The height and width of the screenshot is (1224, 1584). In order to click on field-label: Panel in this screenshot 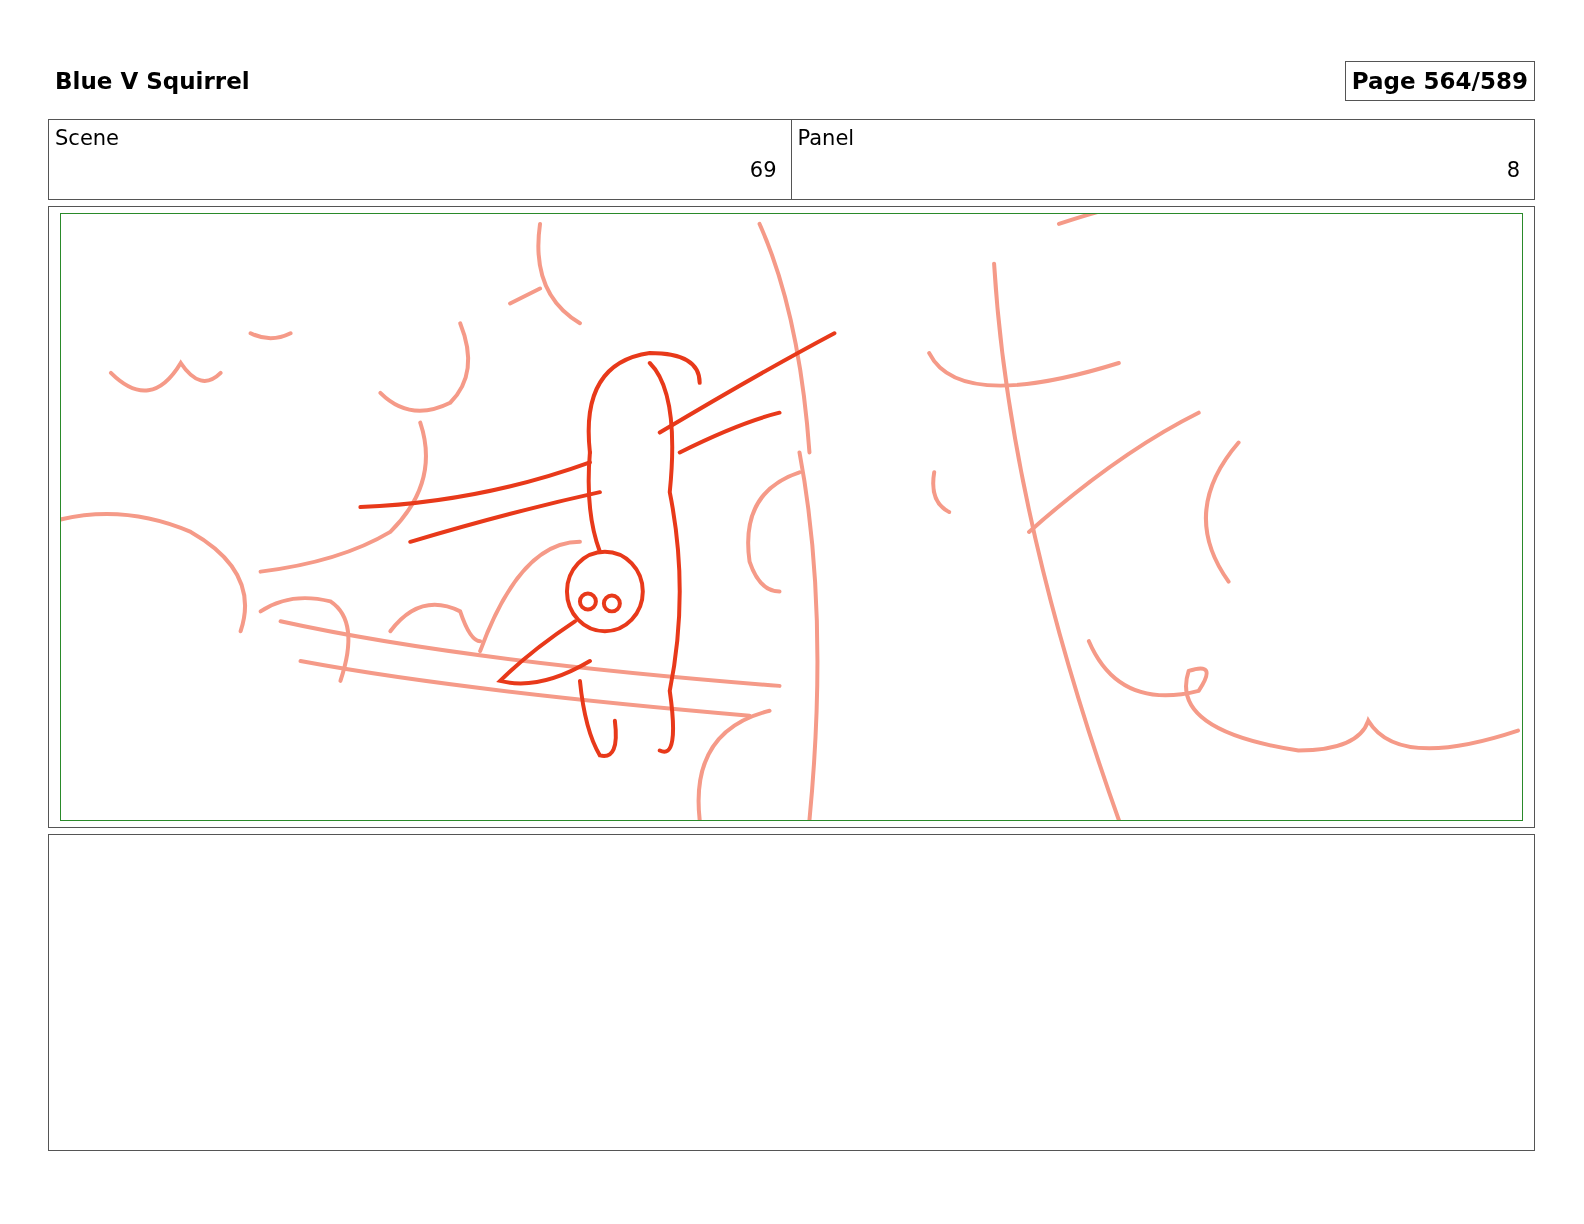, I will do `click(826, 138)`.